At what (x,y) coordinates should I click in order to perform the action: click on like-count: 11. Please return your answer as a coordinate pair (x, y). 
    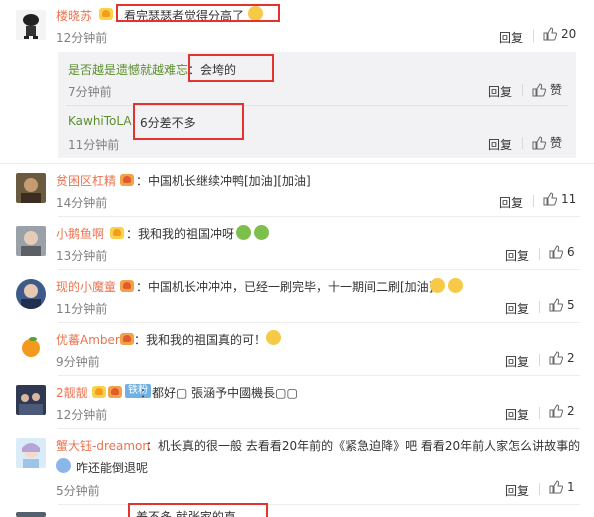
    Looking at the image, I should click on (569, 199).